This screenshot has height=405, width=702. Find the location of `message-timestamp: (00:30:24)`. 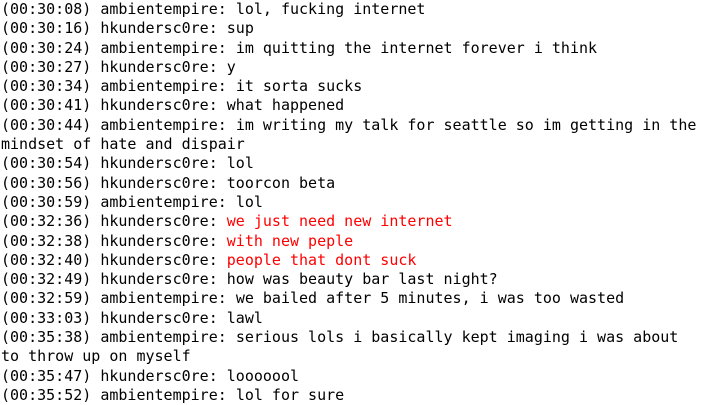

message-timestamp: (00:30:24) is located at coordinates (46, 47).